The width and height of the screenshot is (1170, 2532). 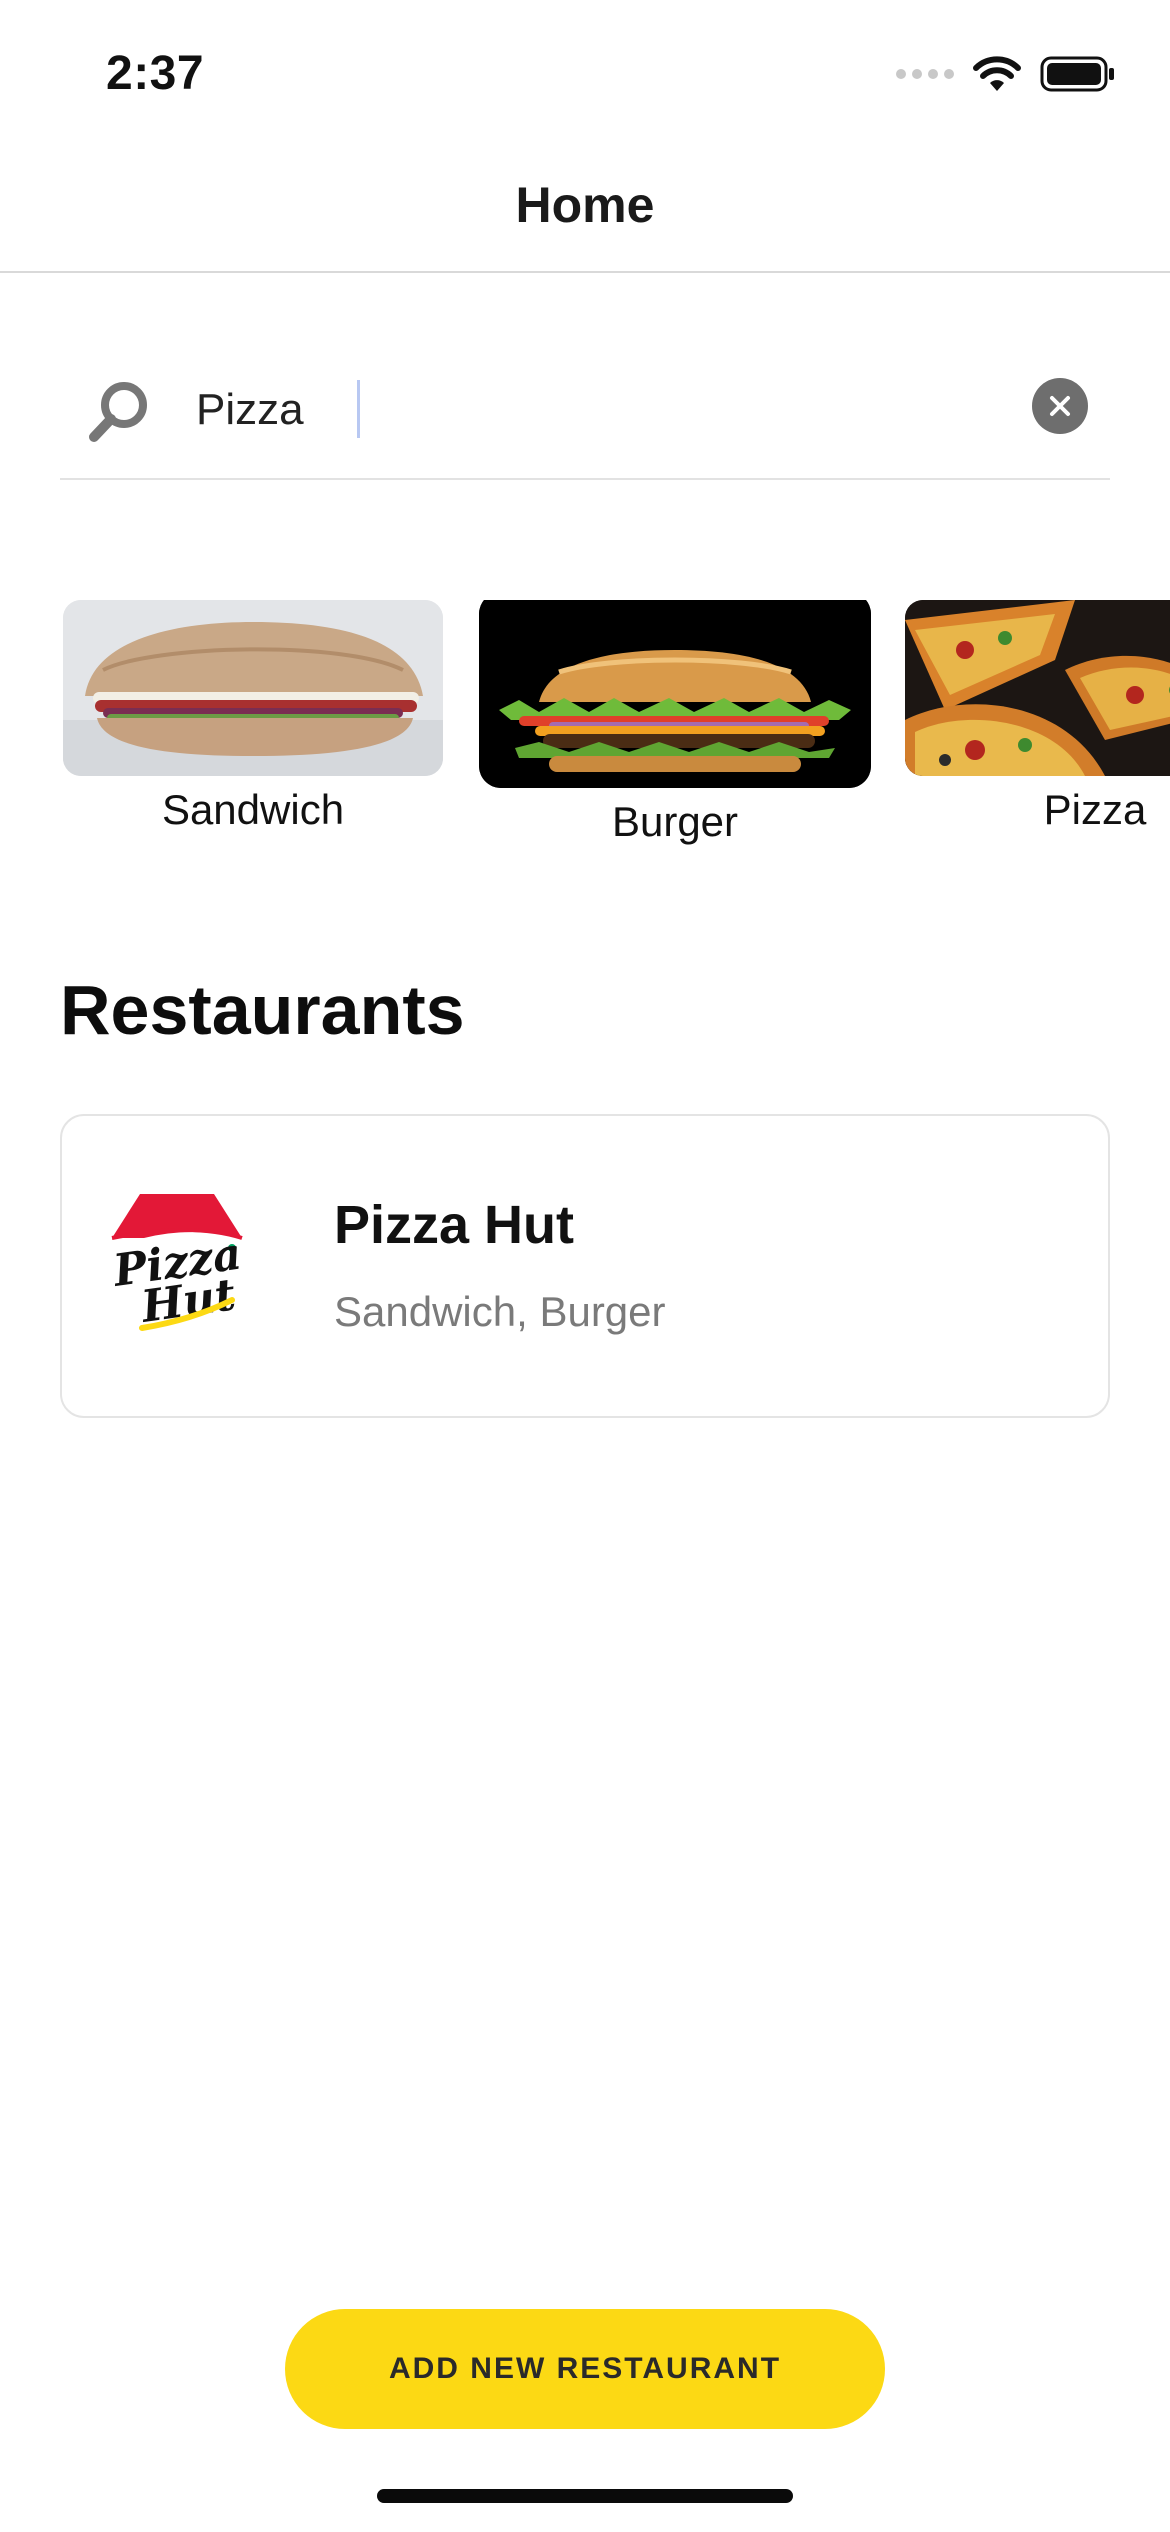 What do you see at coordinates (585, 2369) in the screenshot?
I see `add-new-restaurant-button: ADD NEW RESTAURANT` at bounding box center [585, 2369].